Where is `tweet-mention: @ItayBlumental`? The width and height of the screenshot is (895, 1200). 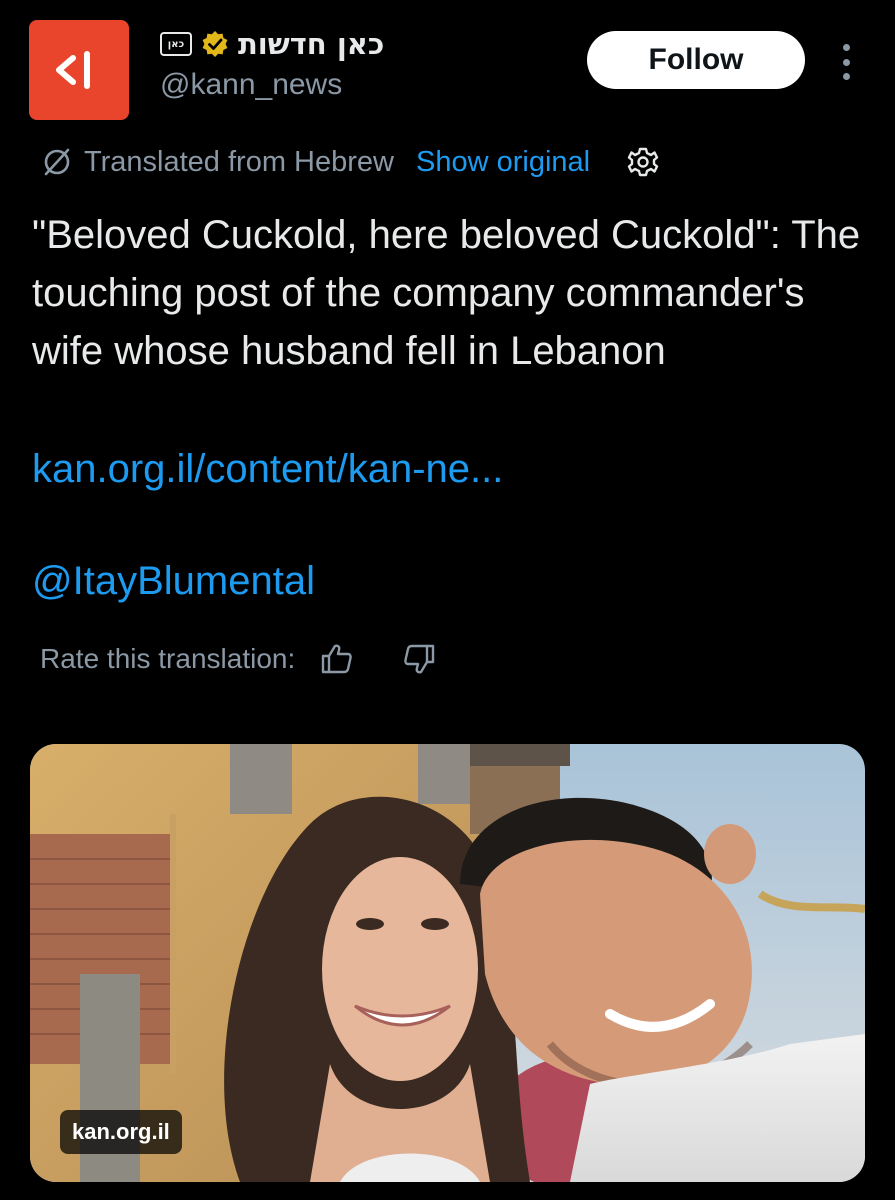 tweet-mention: @ItayBlumental is located at coordinates (173, 581).